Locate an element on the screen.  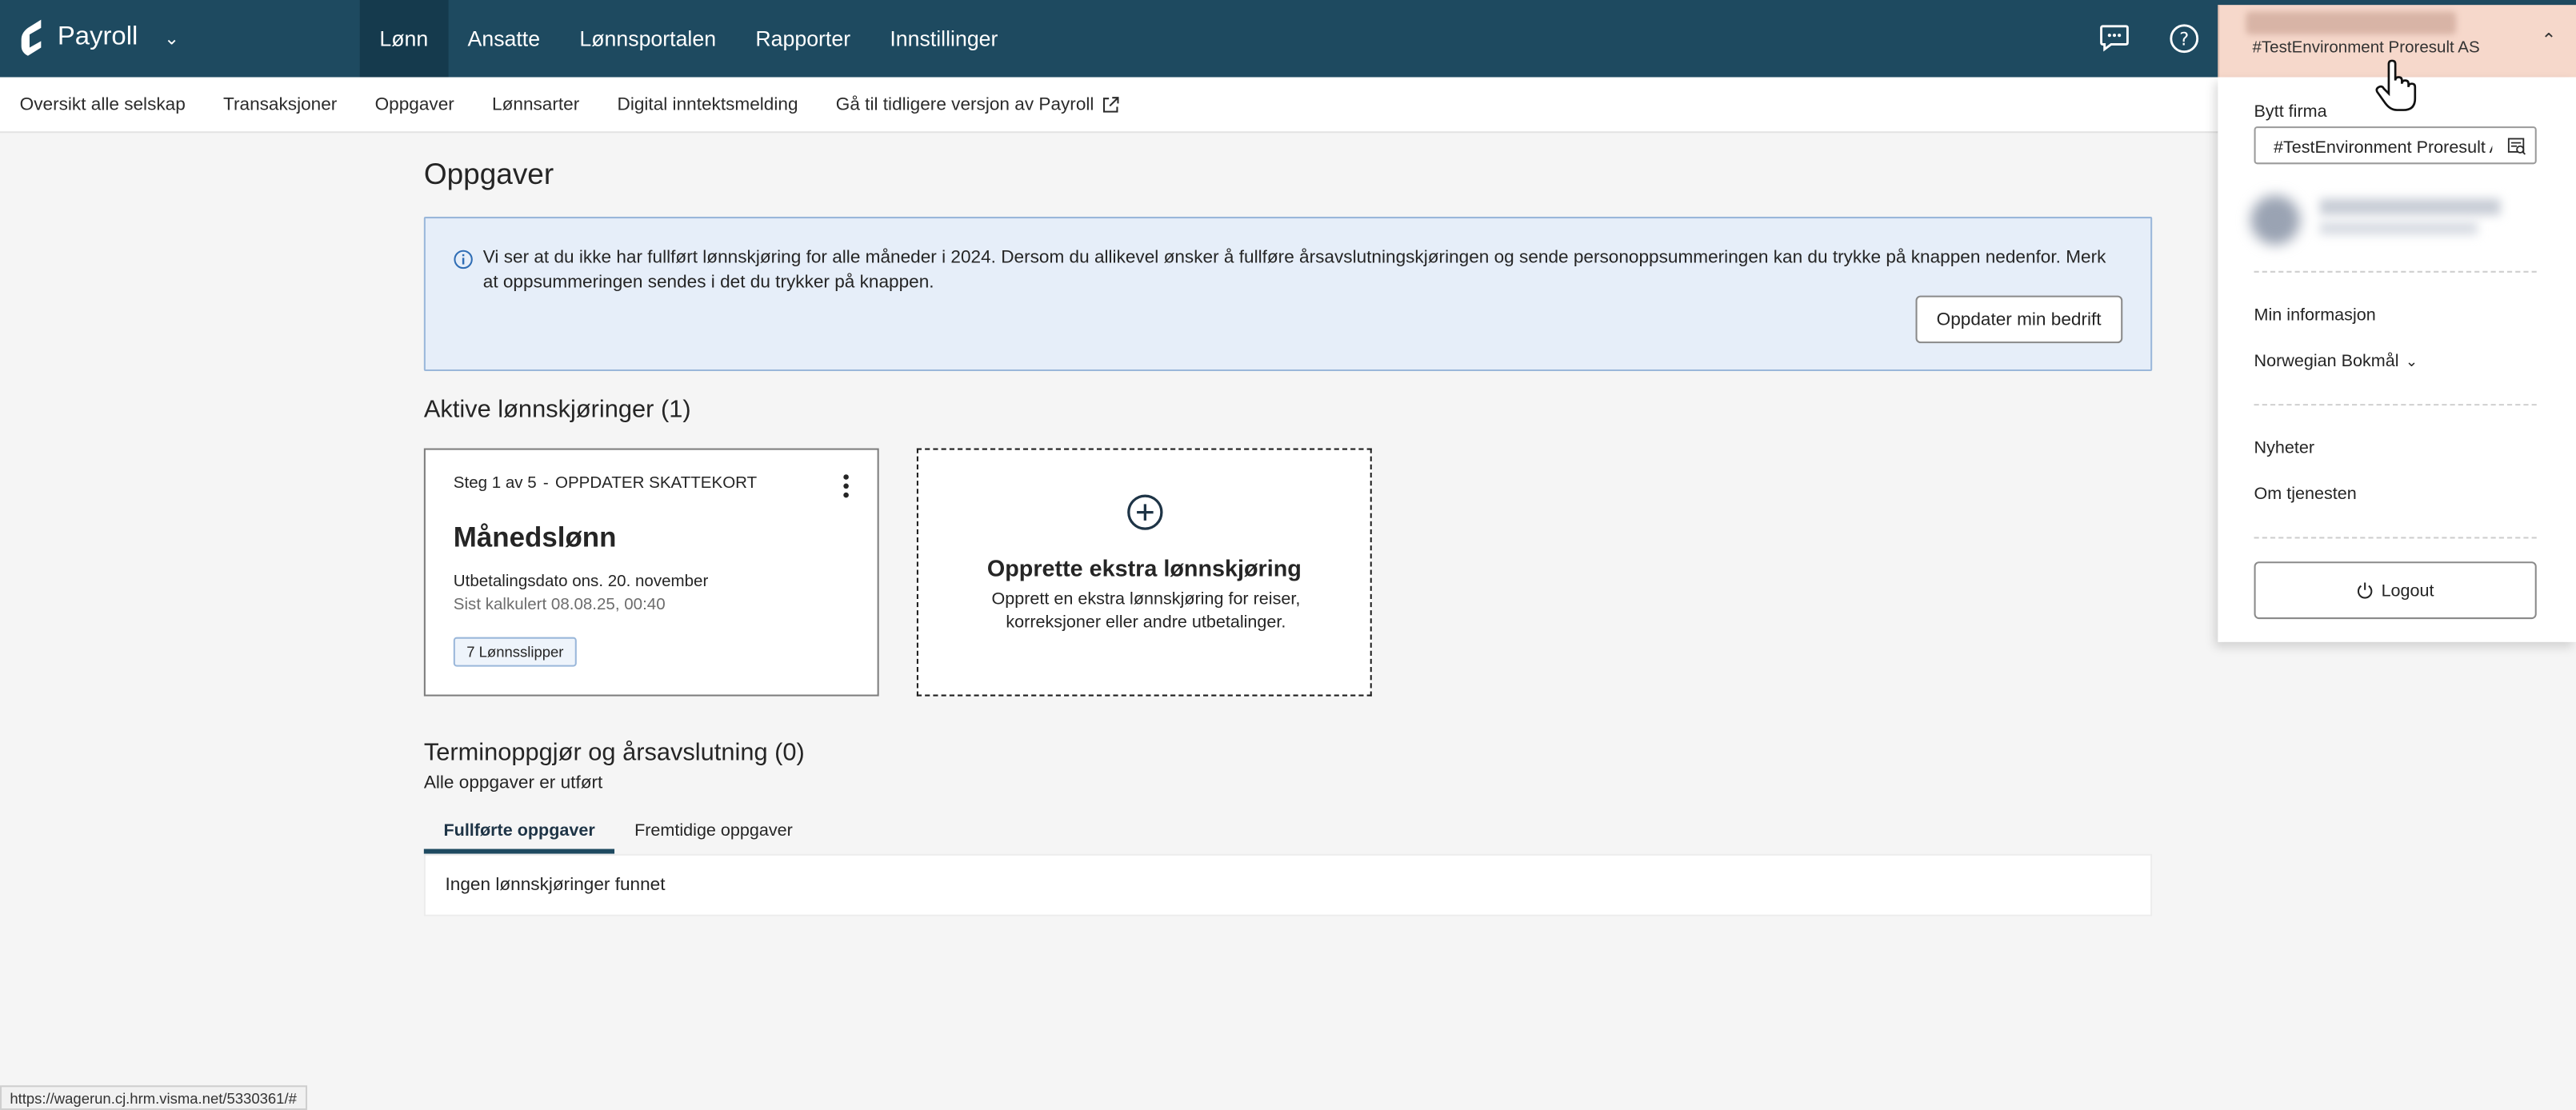
nav-item-lonn: Lønn is located at coordinates (403, 39).